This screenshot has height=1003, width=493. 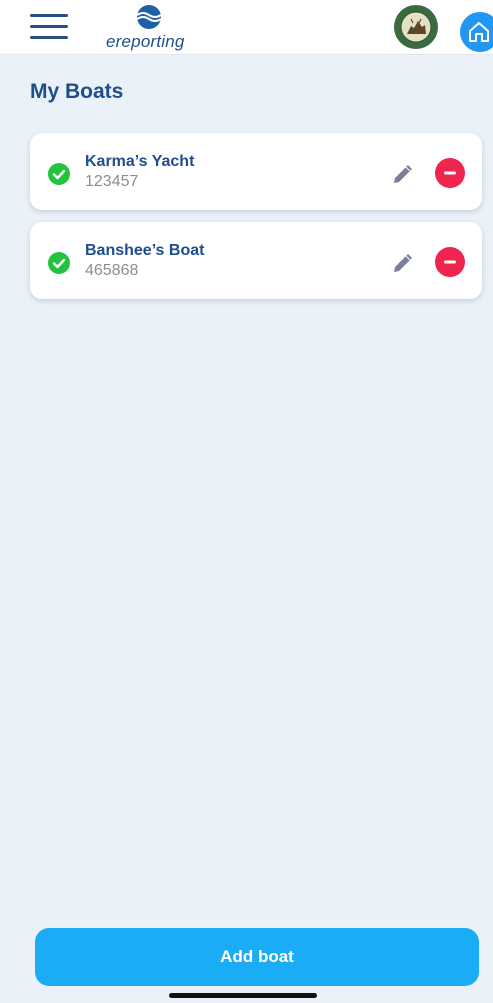 What do you see at coordinates (149, 17) in the screenshot?
I see `wave-globe-icon` at bounding box center [149, 17].